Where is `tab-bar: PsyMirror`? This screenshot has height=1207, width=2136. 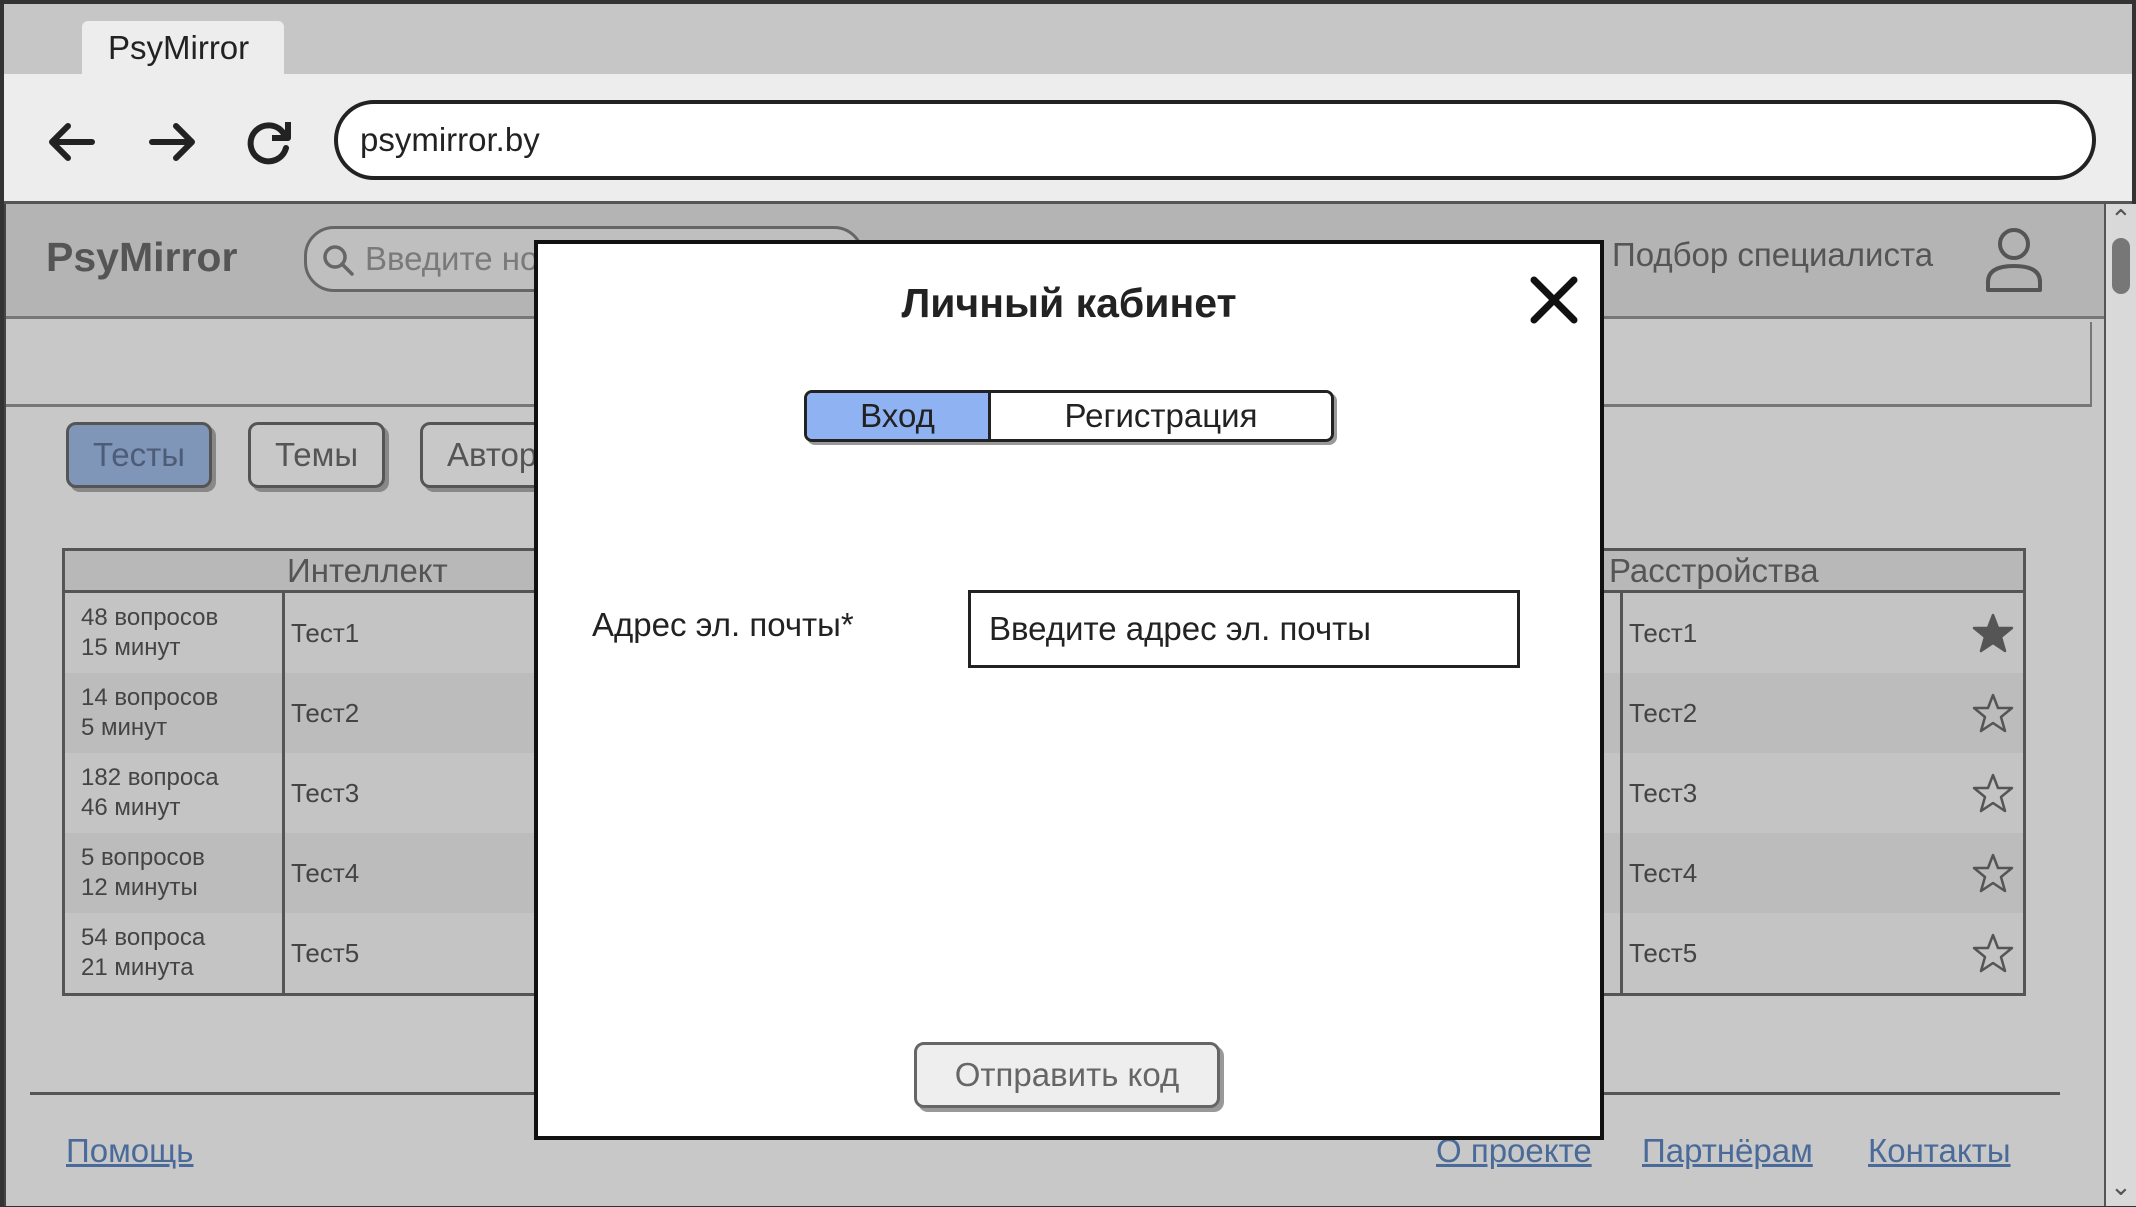 tab-bar: PsyMirror is located at coordinates (1068, 39).